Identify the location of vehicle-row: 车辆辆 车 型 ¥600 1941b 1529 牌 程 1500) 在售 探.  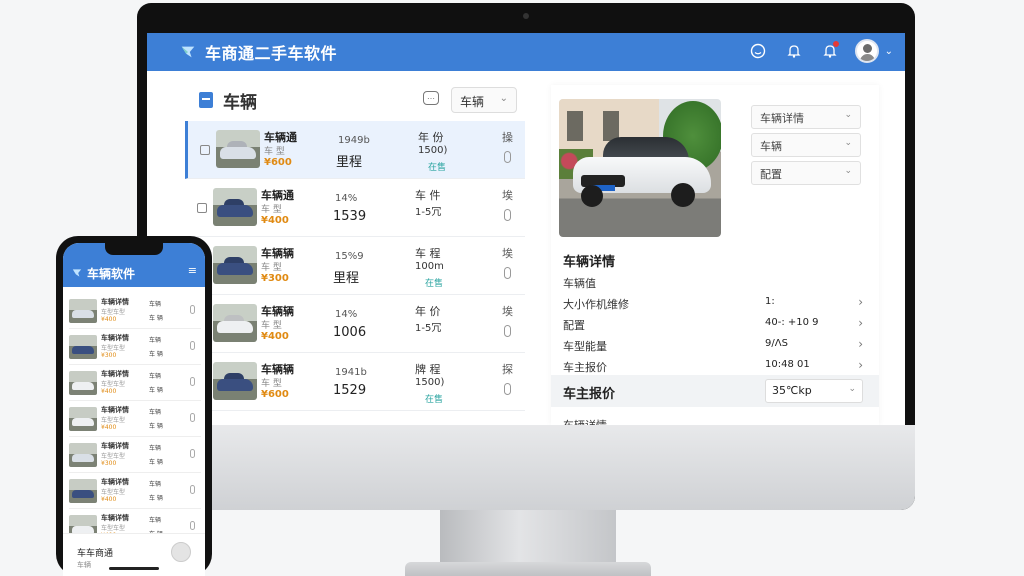
(355, 382).